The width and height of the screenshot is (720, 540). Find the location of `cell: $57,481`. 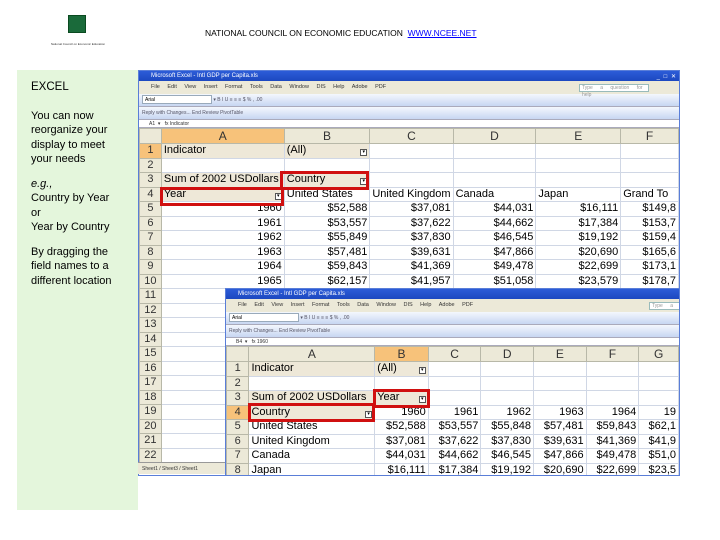

cell: $57,481 is located at coordinates (327, 252).